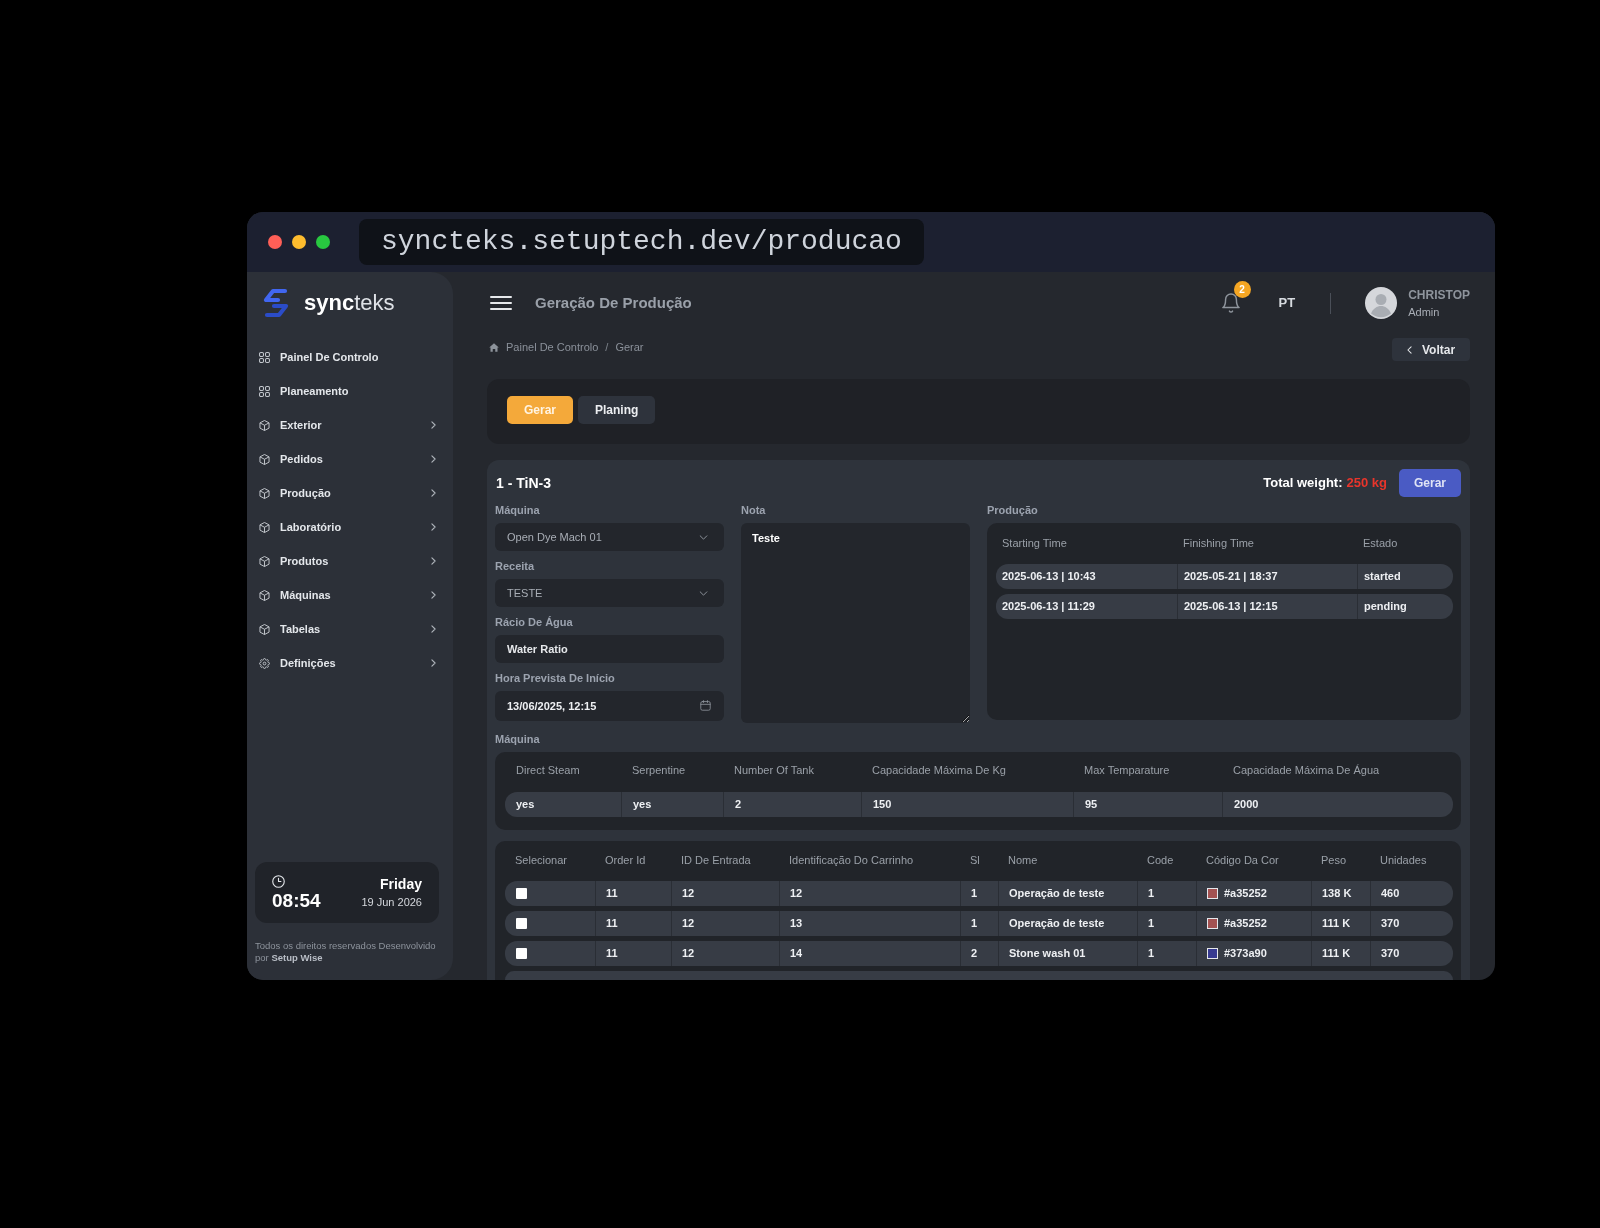  Describe the element at coordinates (855, 623) in the screenshot. I see `note-field: Teste` at that location.